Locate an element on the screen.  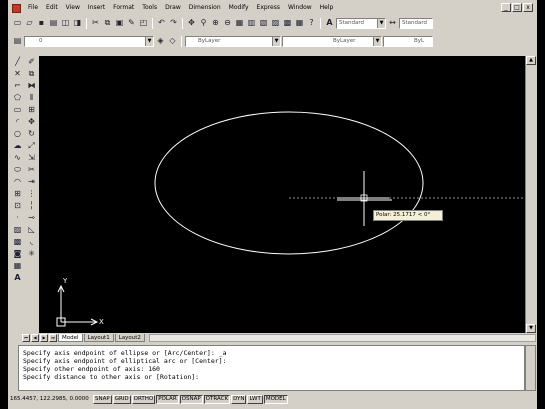
copy-icon: ⧉ is located at coordinates (107, 23).